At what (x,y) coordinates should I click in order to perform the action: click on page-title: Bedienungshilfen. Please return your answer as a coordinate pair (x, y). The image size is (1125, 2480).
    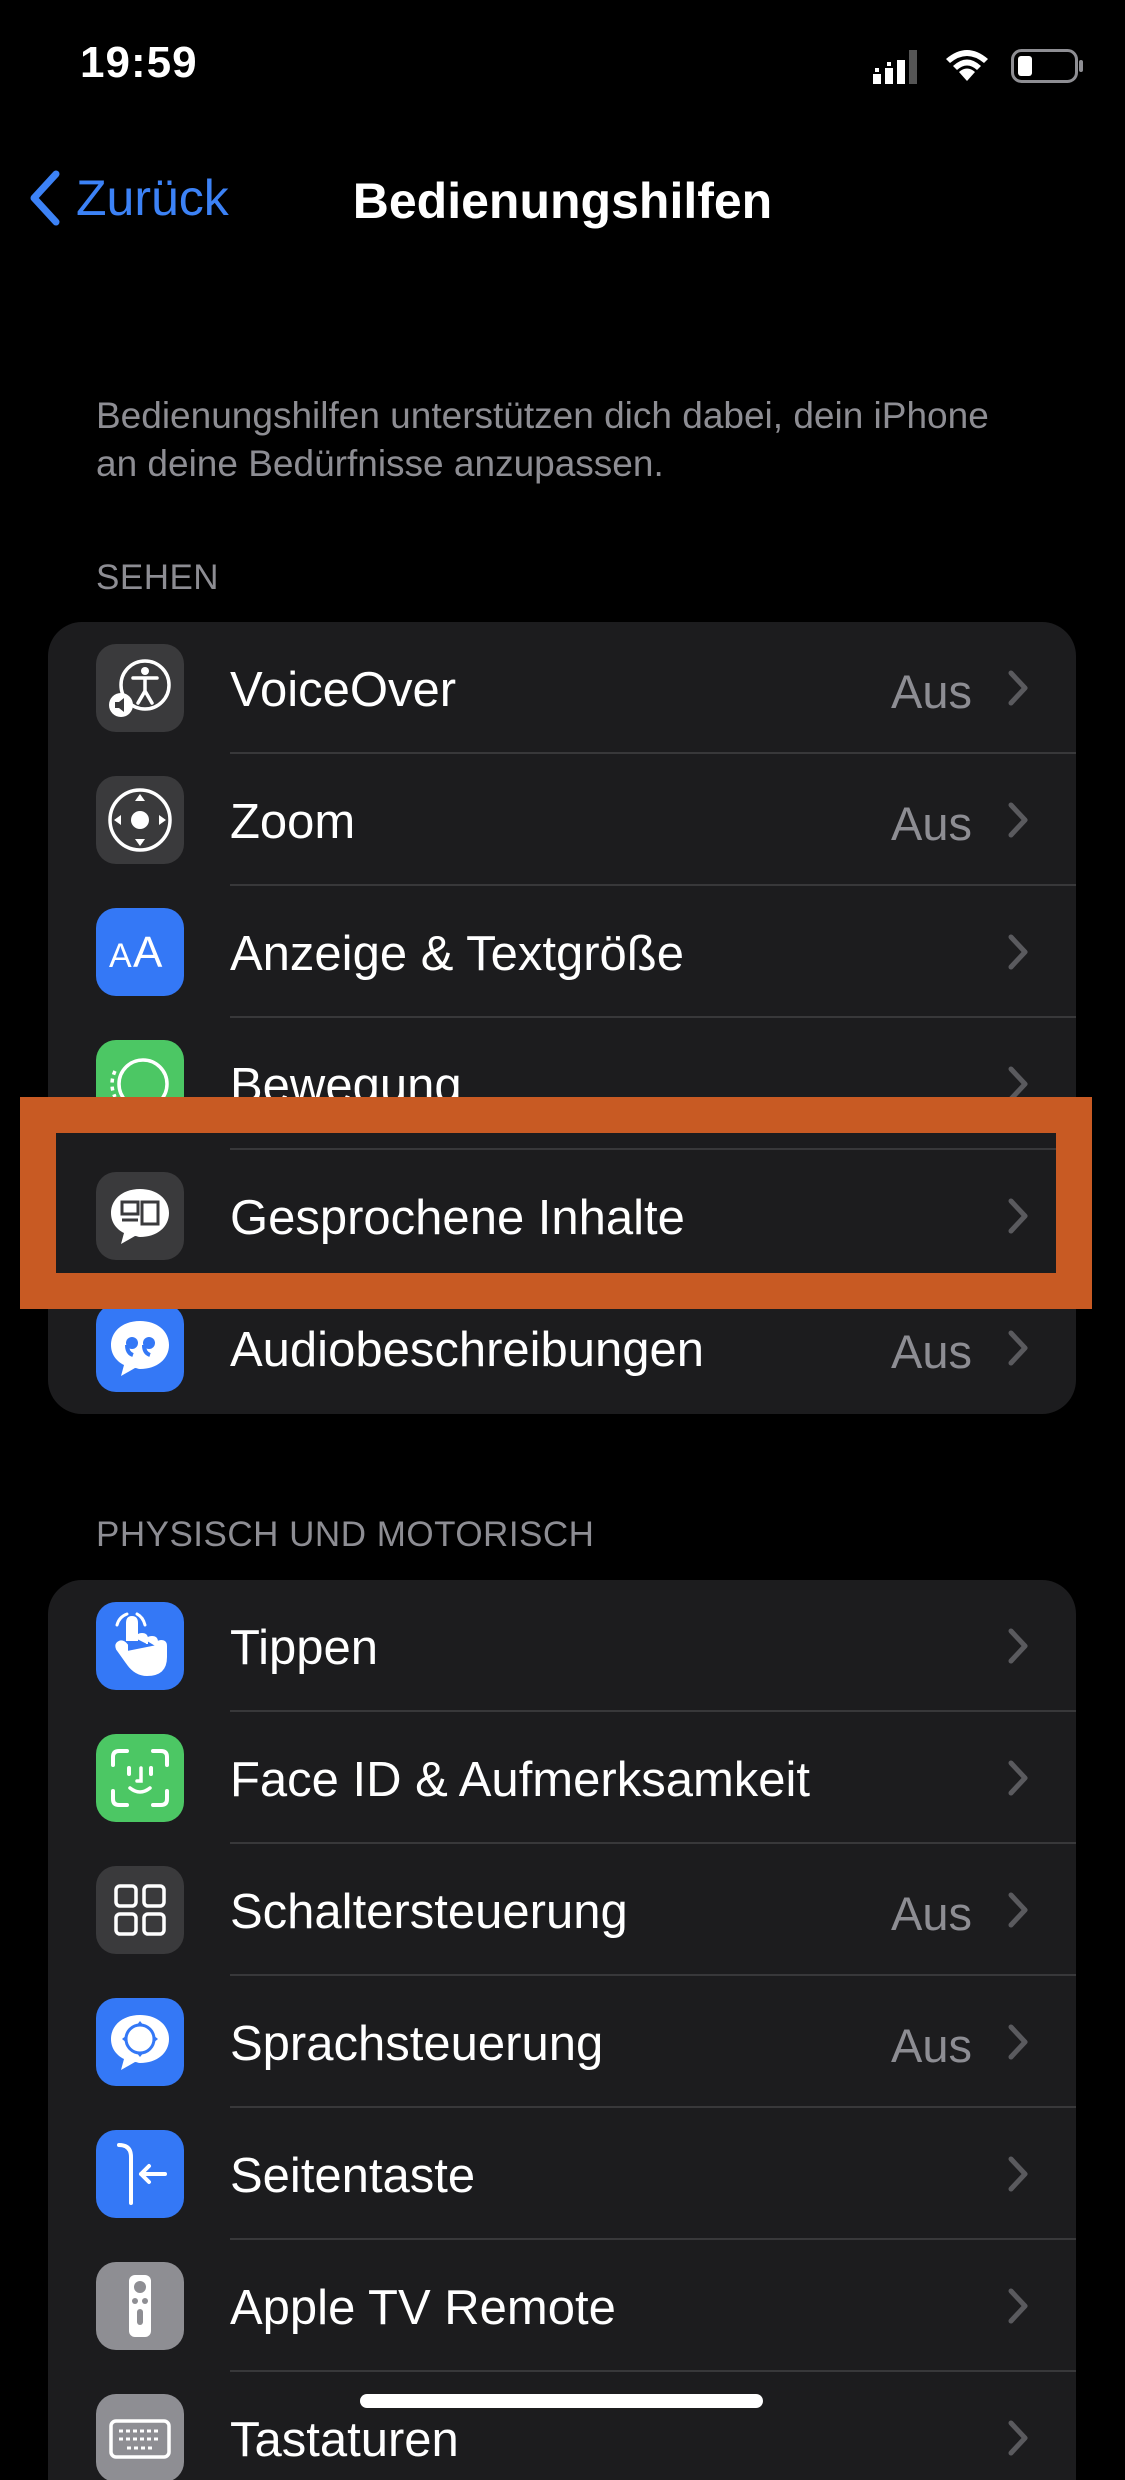
    Looking at the image, I should click on (562, 201).